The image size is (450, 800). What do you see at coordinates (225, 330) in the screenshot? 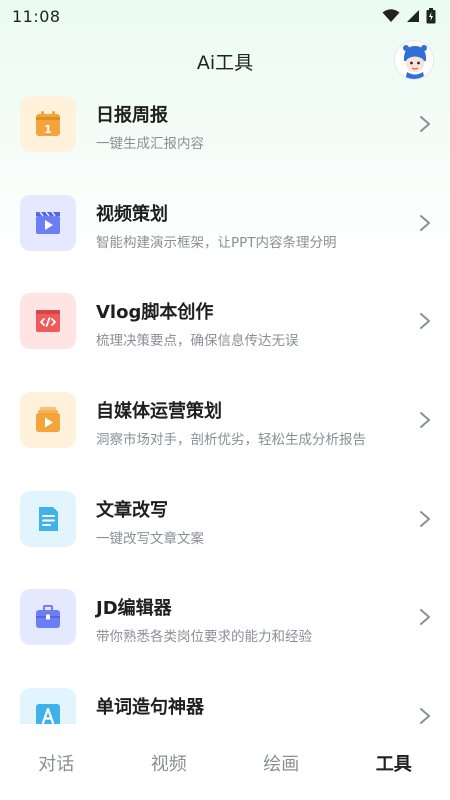
I see `tool-item-vlog-script: Vlog脚本创作 梳理决策要点，确保信息传达无误` at bounding box center [225, 330].